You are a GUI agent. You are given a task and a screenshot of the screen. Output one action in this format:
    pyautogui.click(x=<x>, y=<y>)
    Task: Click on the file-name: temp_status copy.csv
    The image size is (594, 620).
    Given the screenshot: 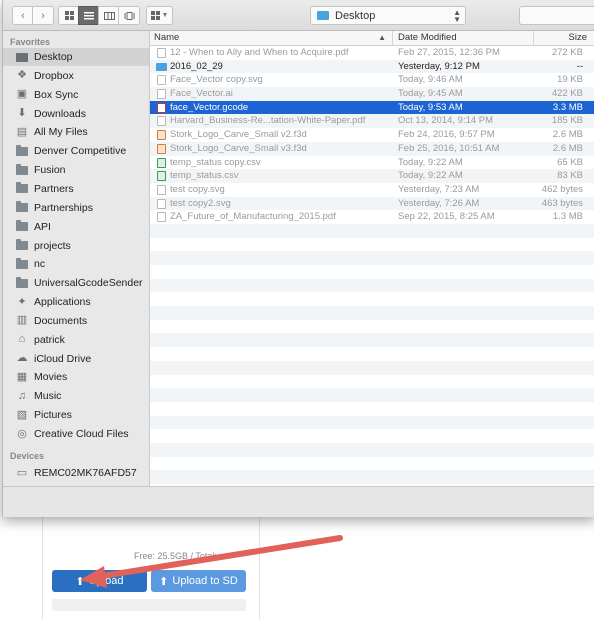 What is the action you would take?
    pyautogui.click(x=215, y=162)
    